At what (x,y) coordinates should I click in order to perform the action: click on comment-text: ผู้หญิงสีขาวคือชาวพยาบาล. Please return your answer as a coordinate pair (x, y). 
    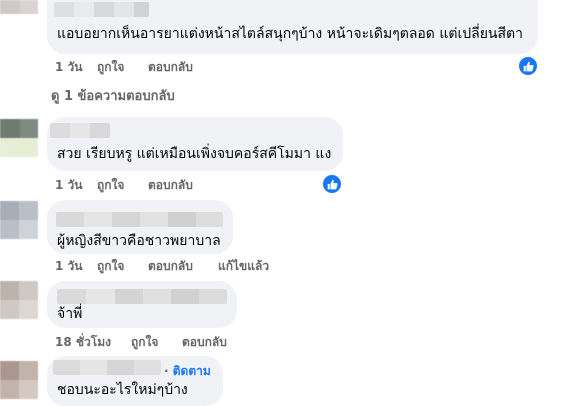
    Looking at the image, I should click on (139, 241).